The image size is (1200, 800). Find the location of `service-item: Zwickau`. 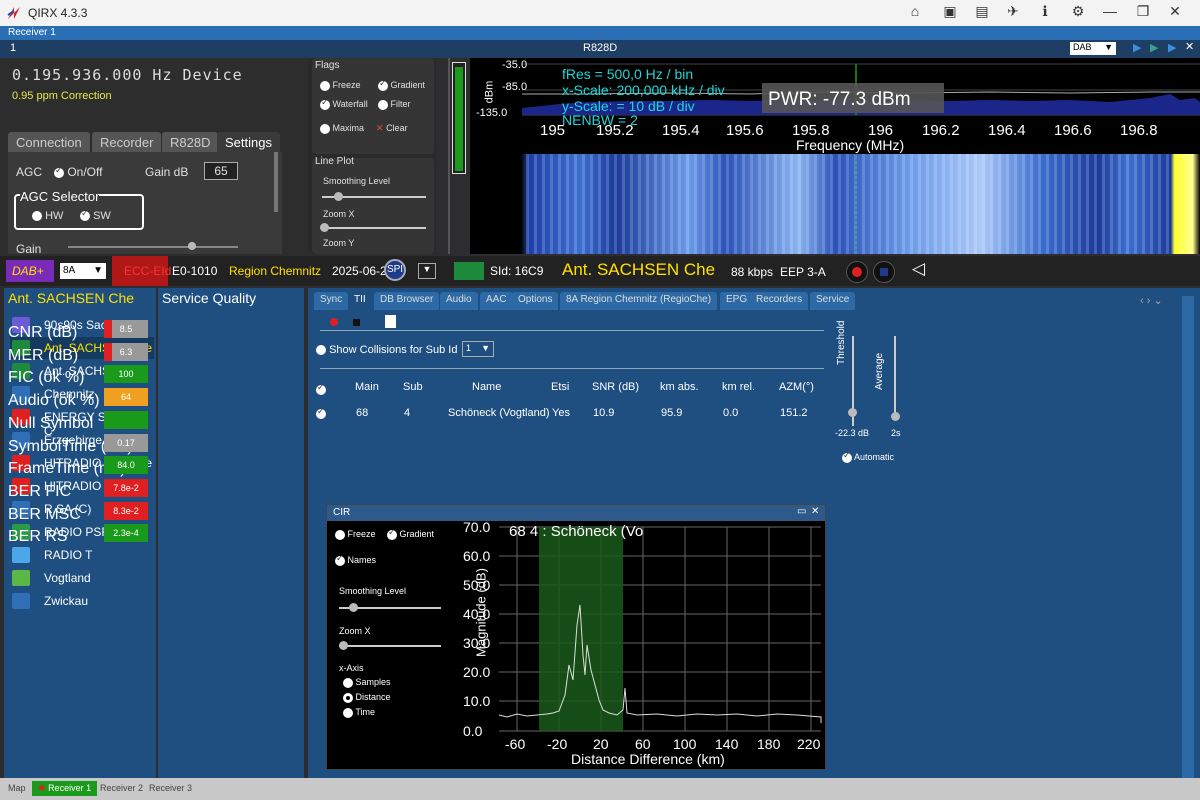

service-item: Zwickau is located at coordinates (82, 601).